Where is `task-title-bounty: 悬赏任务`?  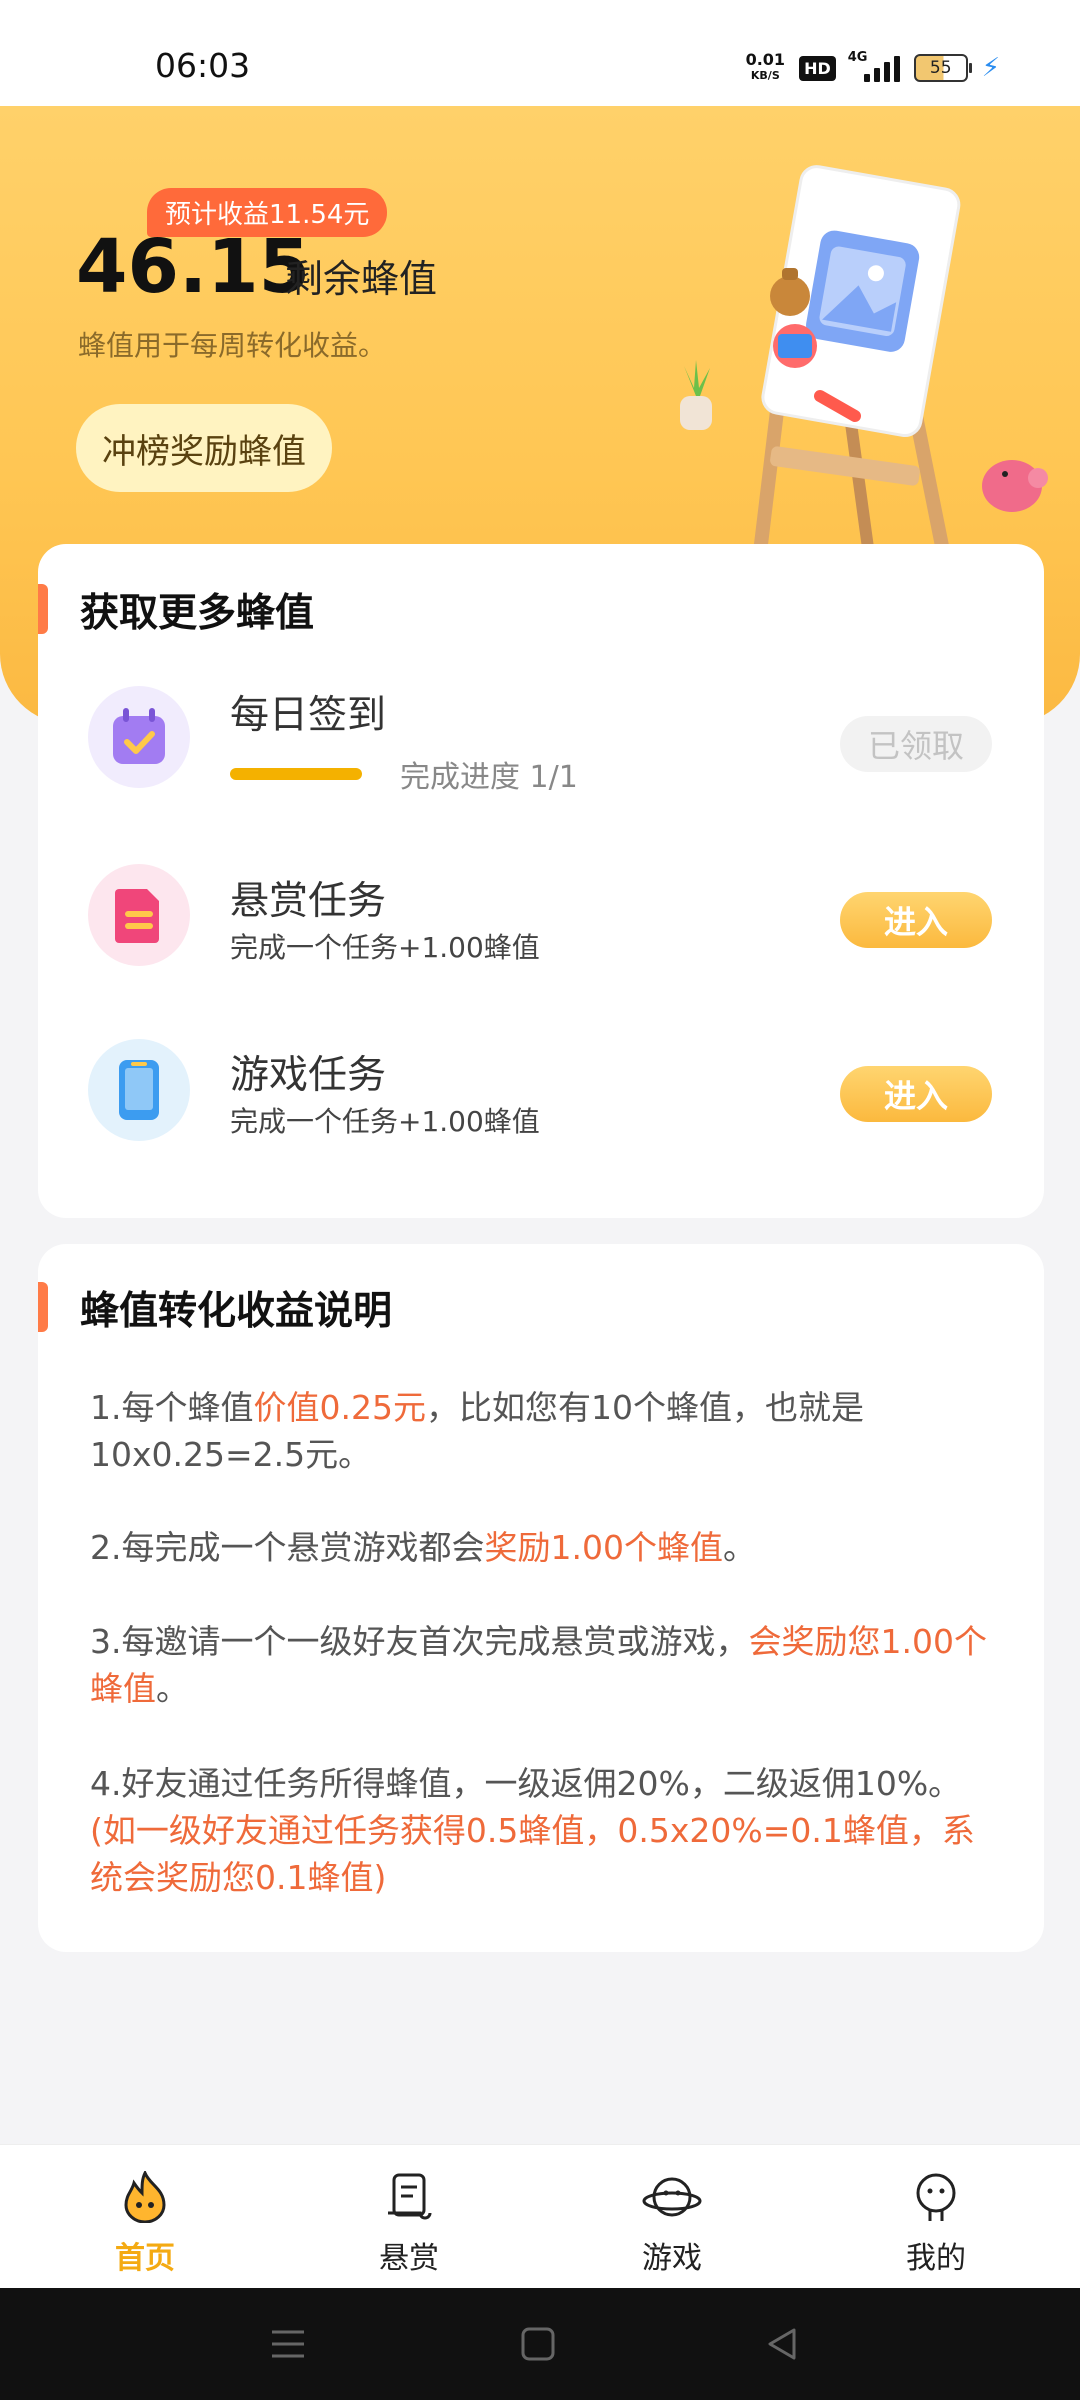 task-title-bounty: 悬赏任务 is located at coordinates (308, 901).